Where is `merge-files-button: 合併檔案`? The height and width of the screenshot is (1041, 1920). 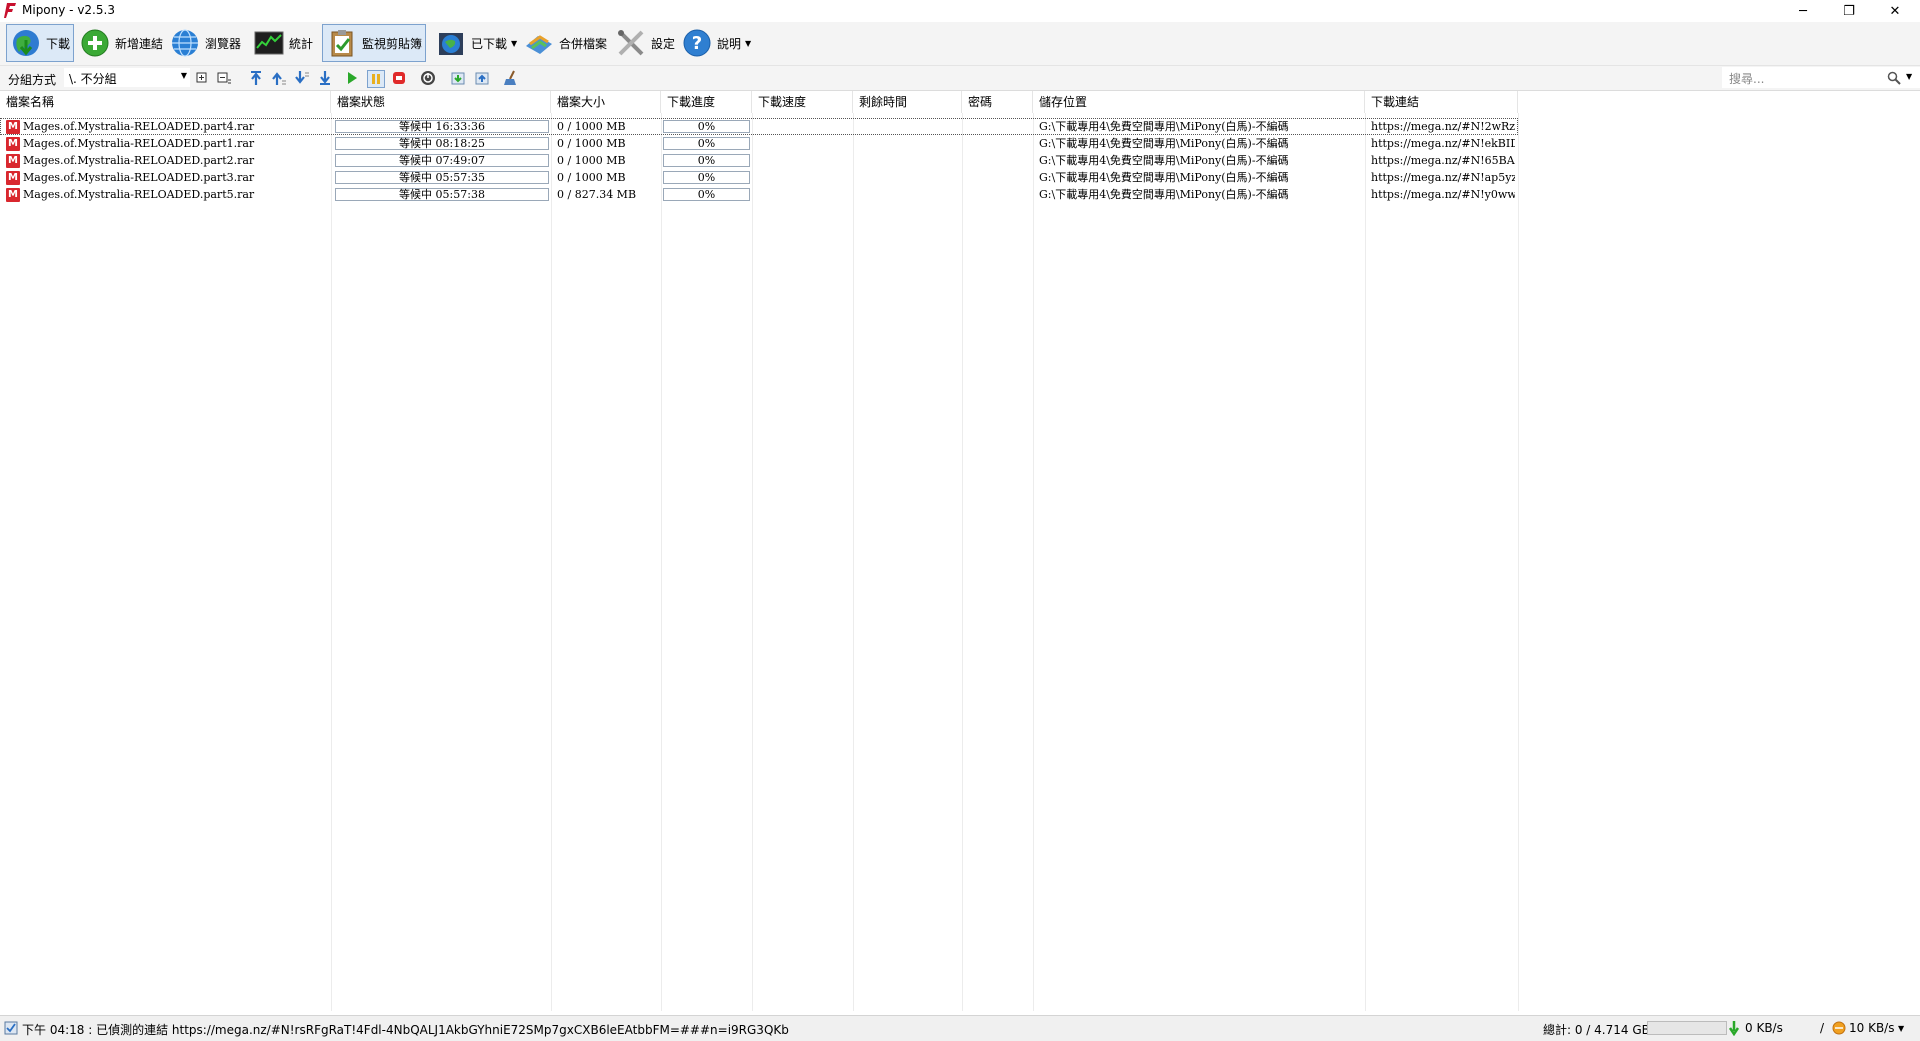 merge-files-button: 合併檔案 is located at coordinates (565, 43).